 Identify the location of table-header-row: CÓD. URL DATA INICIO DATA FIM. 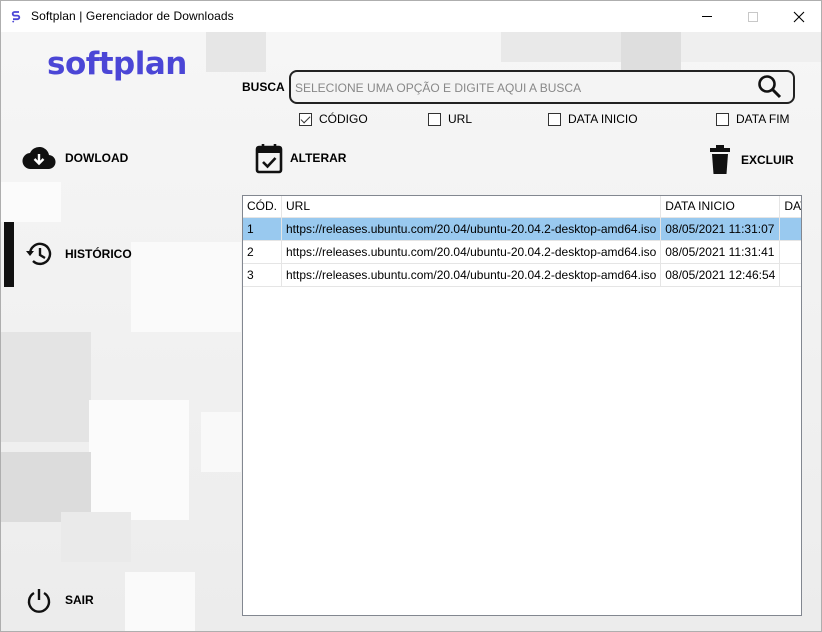
(522, 207).